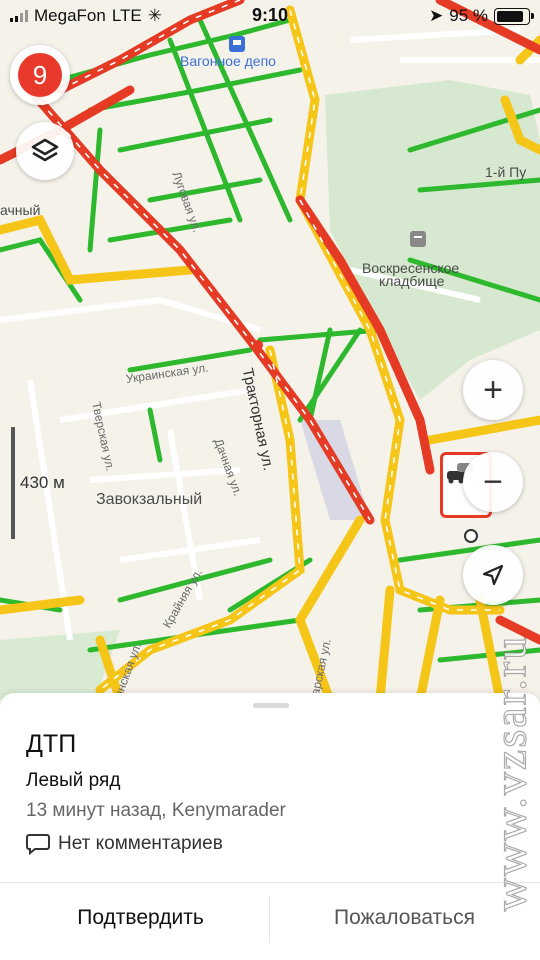 The image size is (540, 960). What do you see at coordinates (404, 918) in the screenshot?
I see `report-button: Пожаловаться` at bounding box center [404, 918].